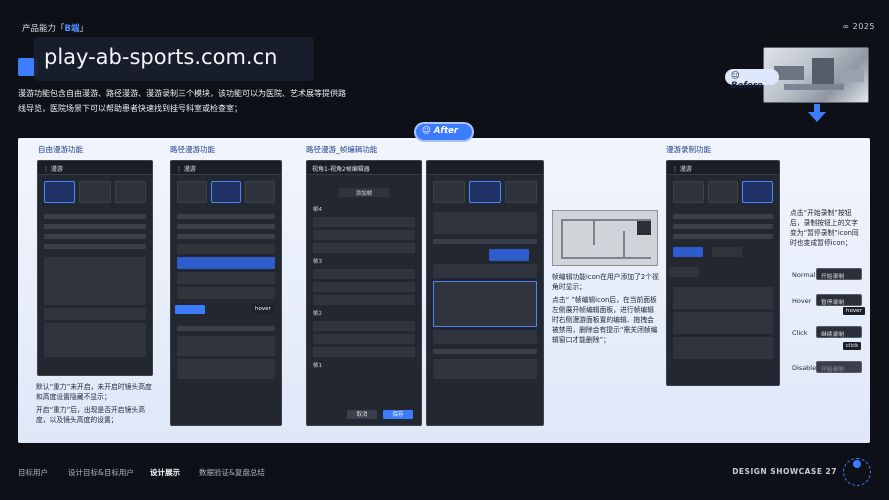 Image resolution: width=889 pixels, height=500 pixels. What do you see at coordinates (189, 169) in the screenshot?
I see `path-roam-panel-title: 漫游` at bounding box center [189, 169].